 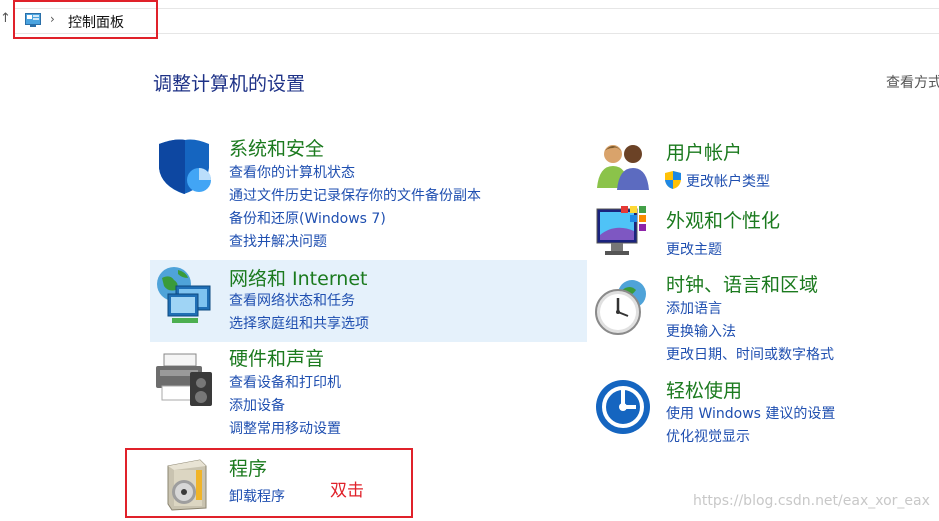 What do you see at coordinates (355, 195) in the screenshot?
I see `link-file-history: 通过文件历史记录保存你的文件备份副本` at bounding box center [355, 195].